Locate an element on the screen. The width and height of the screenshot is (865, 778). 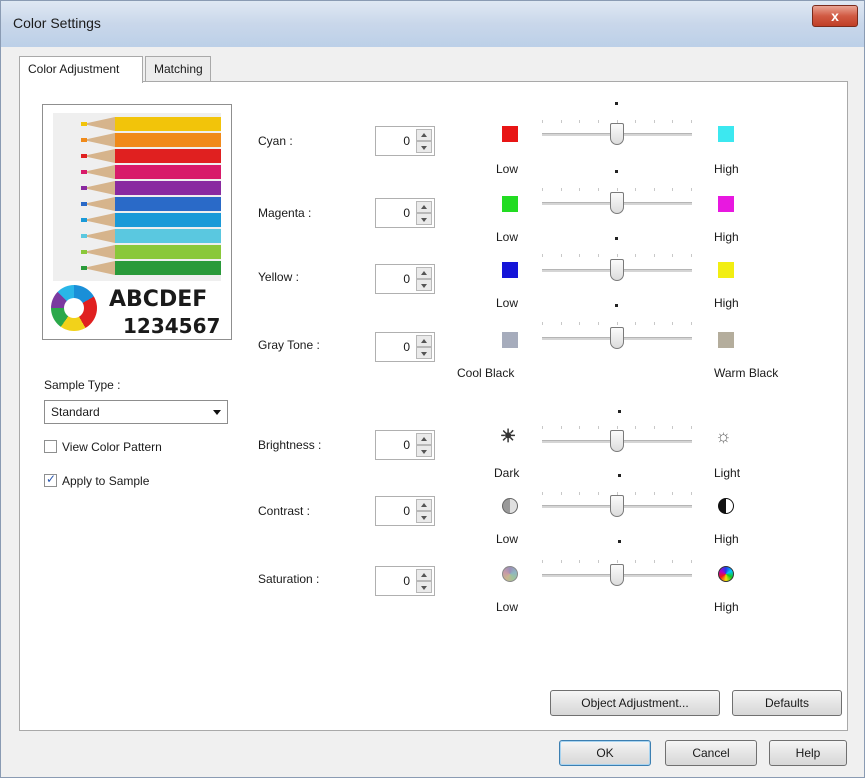
brightness-slider-thumb is located at coordinates (617, 441).